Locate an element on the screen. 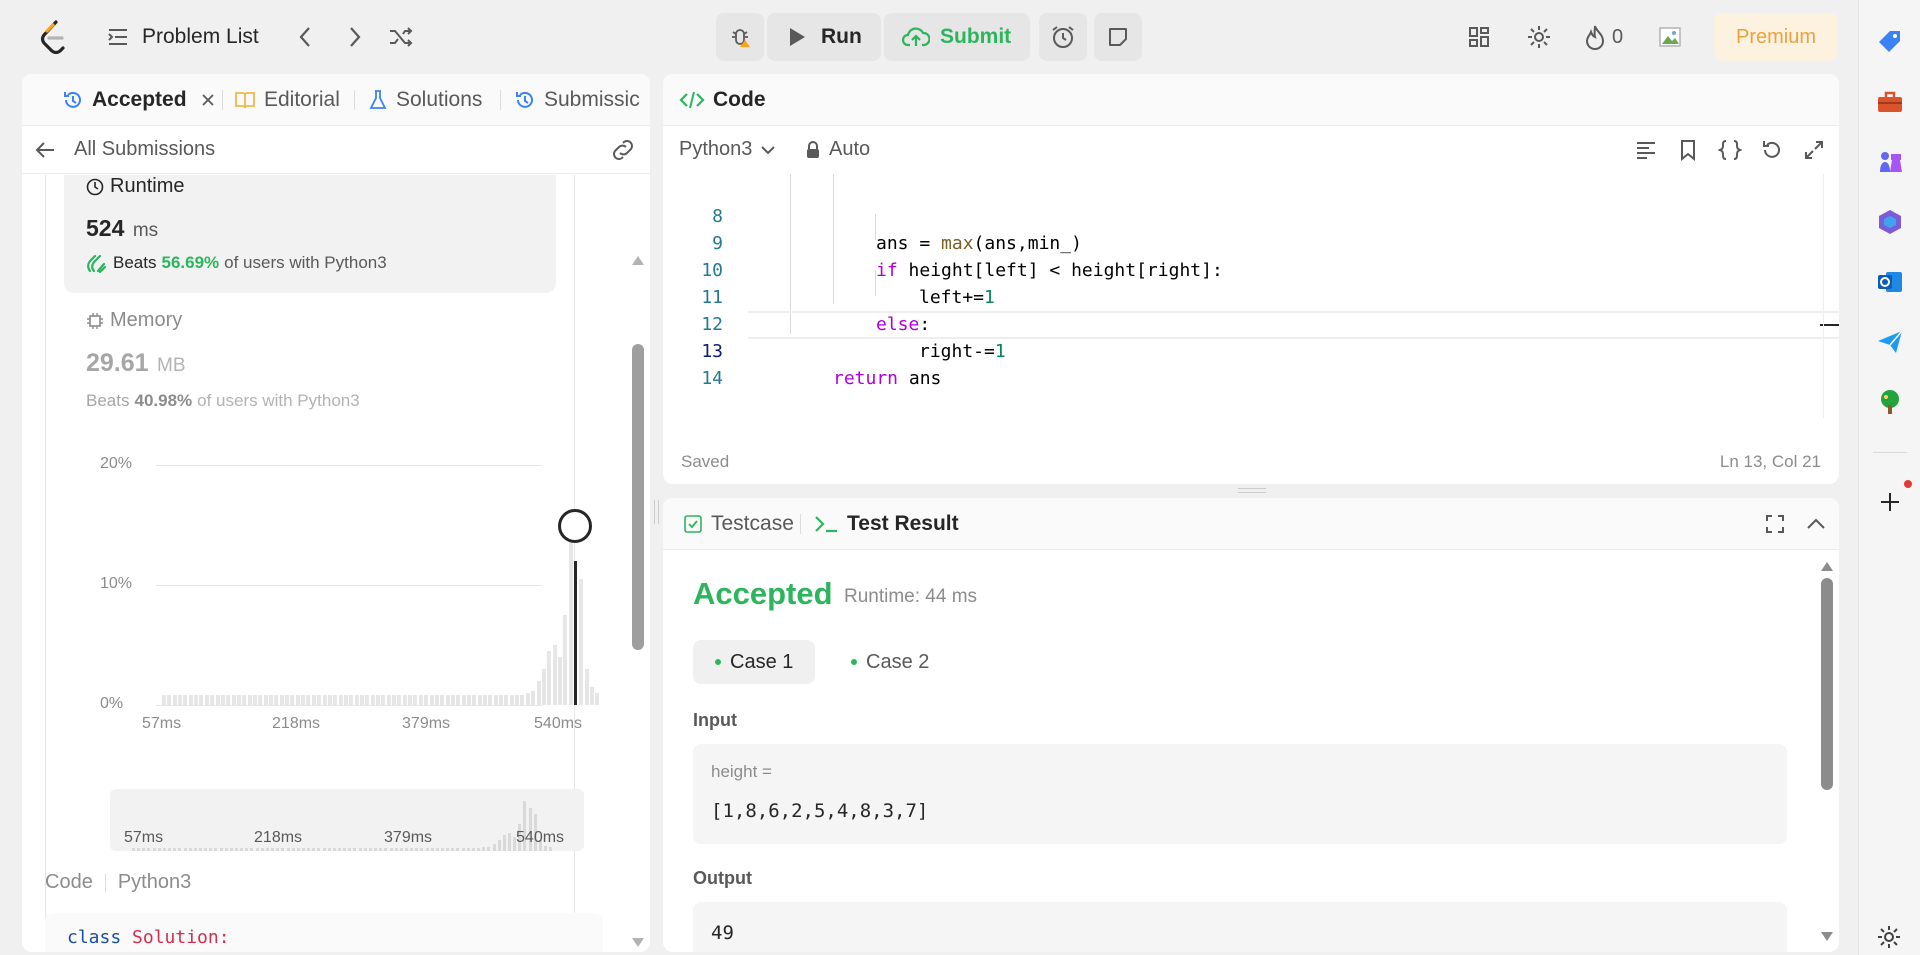  back-arrow-icon is located at coordinates (45, 150).